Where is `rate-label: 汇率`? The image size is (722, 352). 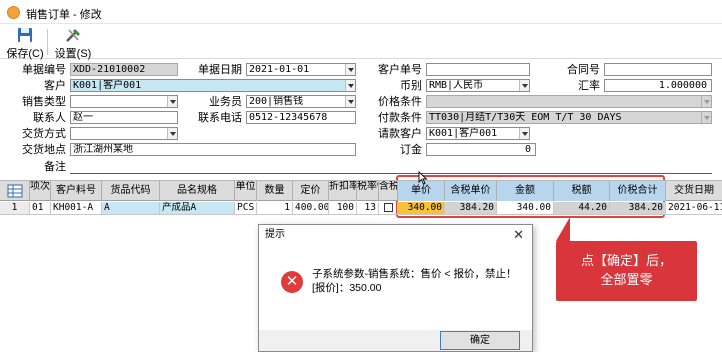 rate-label: 汇率 is located at coordinates (589, 86).